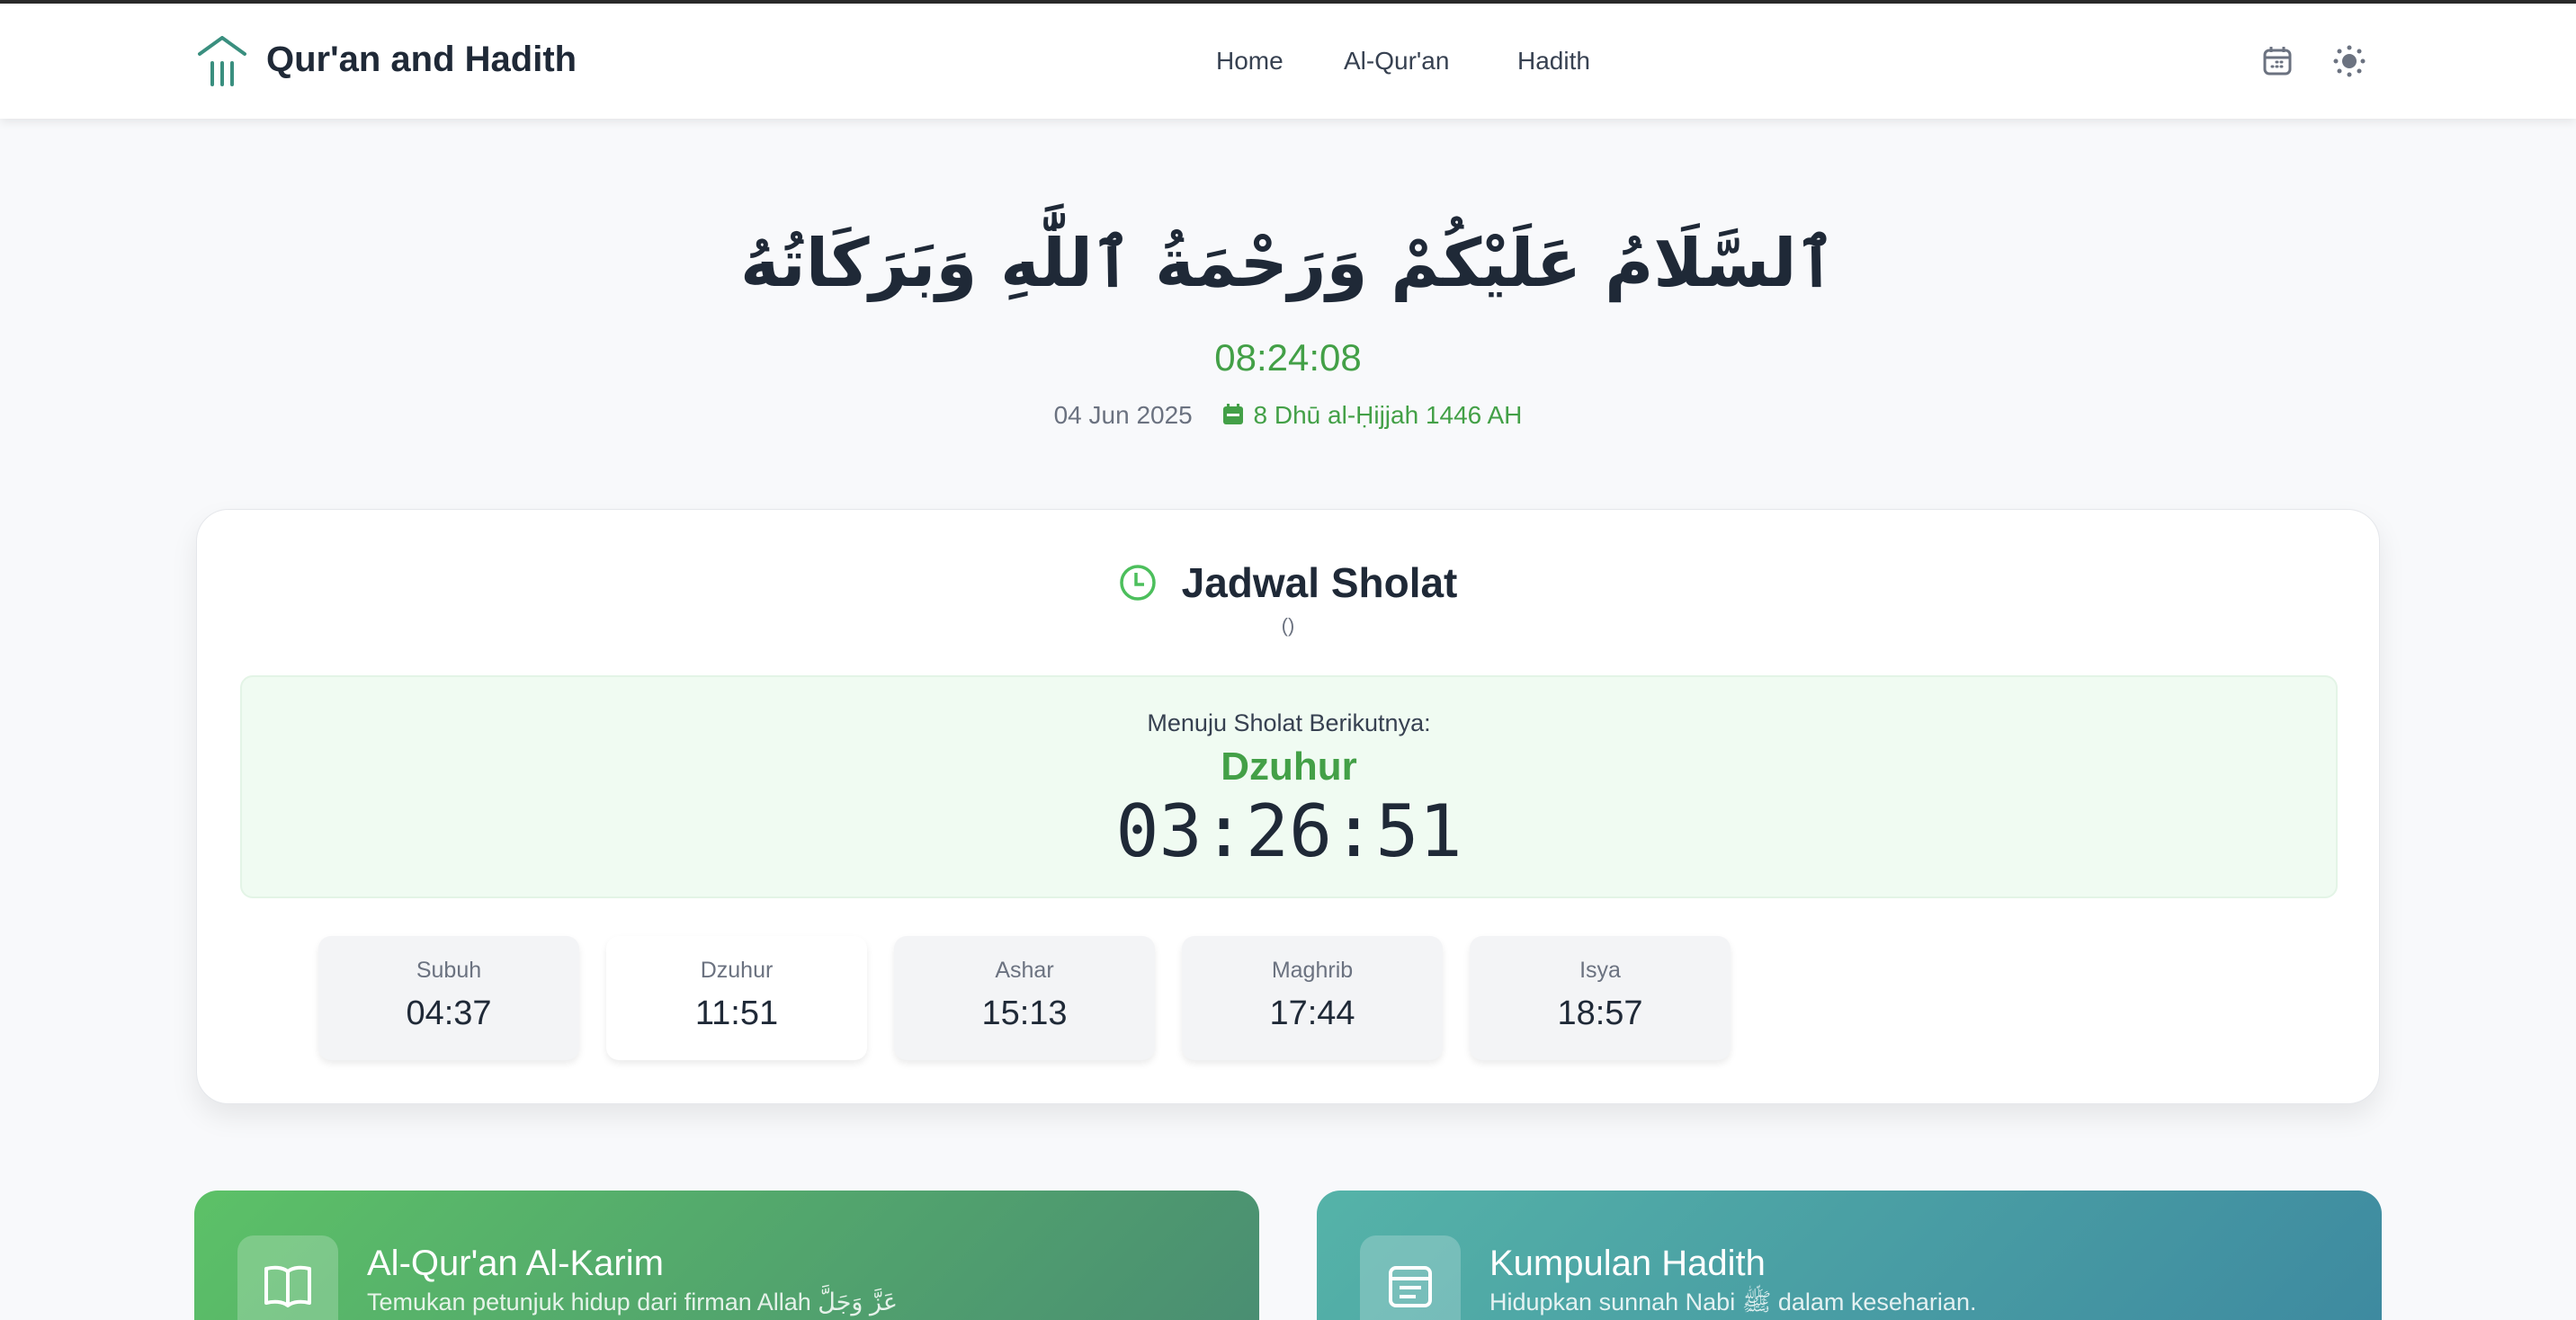  I want to click on prayer-time: 18:57, so click(1600, 1013).